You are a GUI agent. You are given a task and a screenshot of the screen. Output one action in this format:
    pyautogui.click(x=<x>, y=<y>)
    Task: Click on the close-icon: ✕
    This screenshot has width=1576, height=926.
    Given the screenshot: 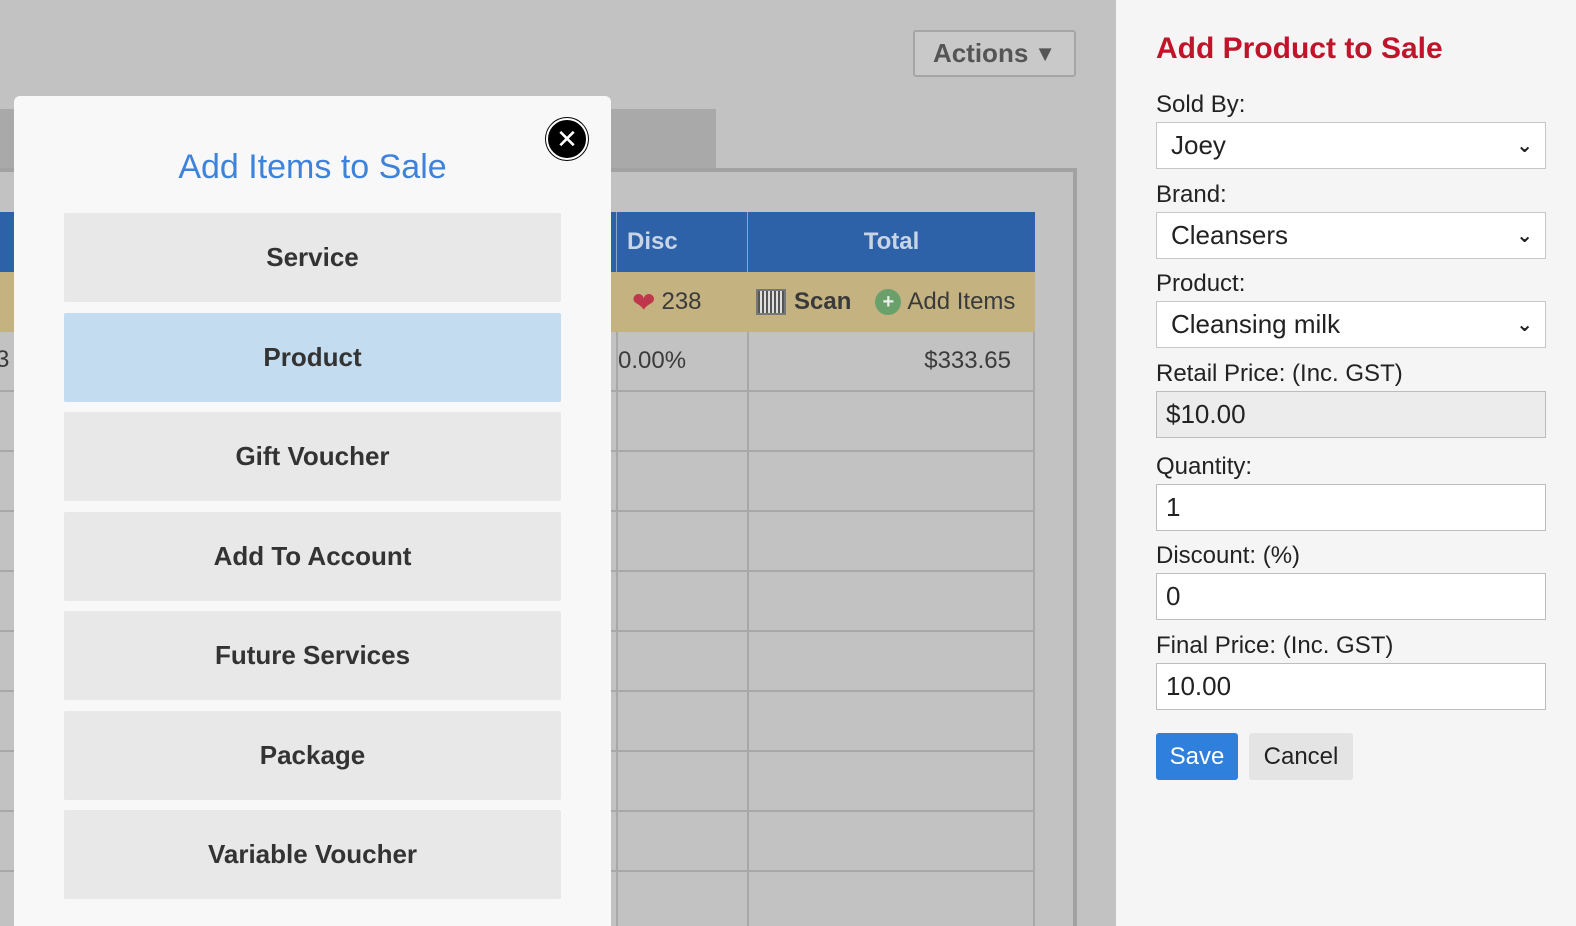 What is the action you would take?
    pyautogui.click(x=567, y=139)
    